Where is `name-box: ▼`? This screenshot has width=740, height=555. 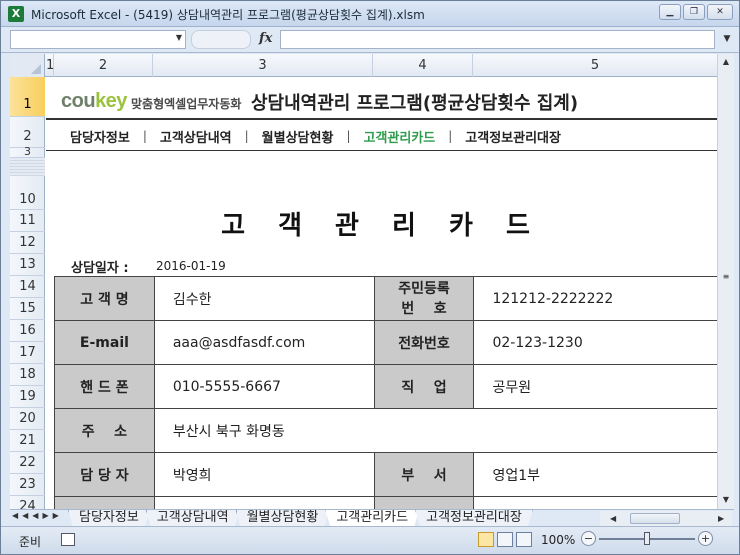 name-box: ▼ is located at coordinates (98, 39).